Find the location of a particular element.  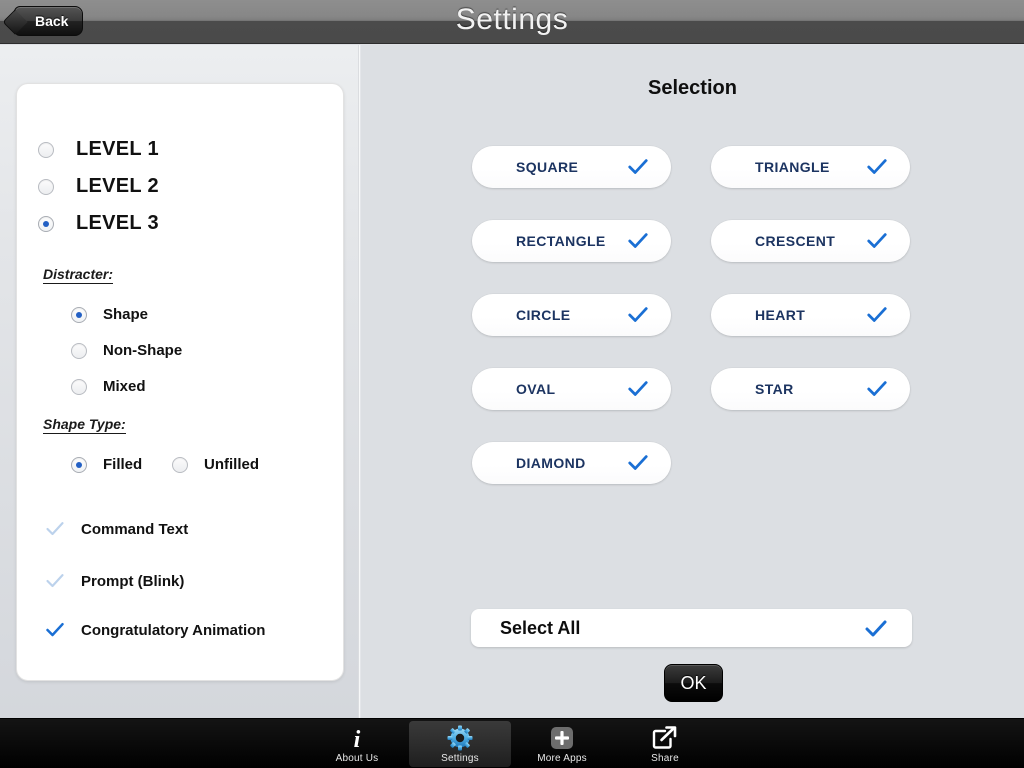

radio-shape-type-unfilled: Unfilled is located at coordinates (215, 464).